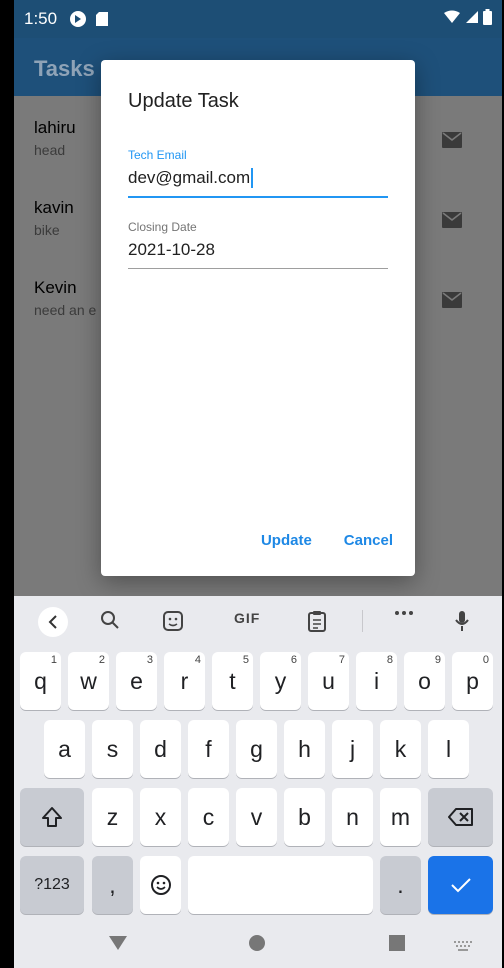 The width and height of the screenshot is (504, 968). I want to click on toolbar-divider, so click(362, 621).